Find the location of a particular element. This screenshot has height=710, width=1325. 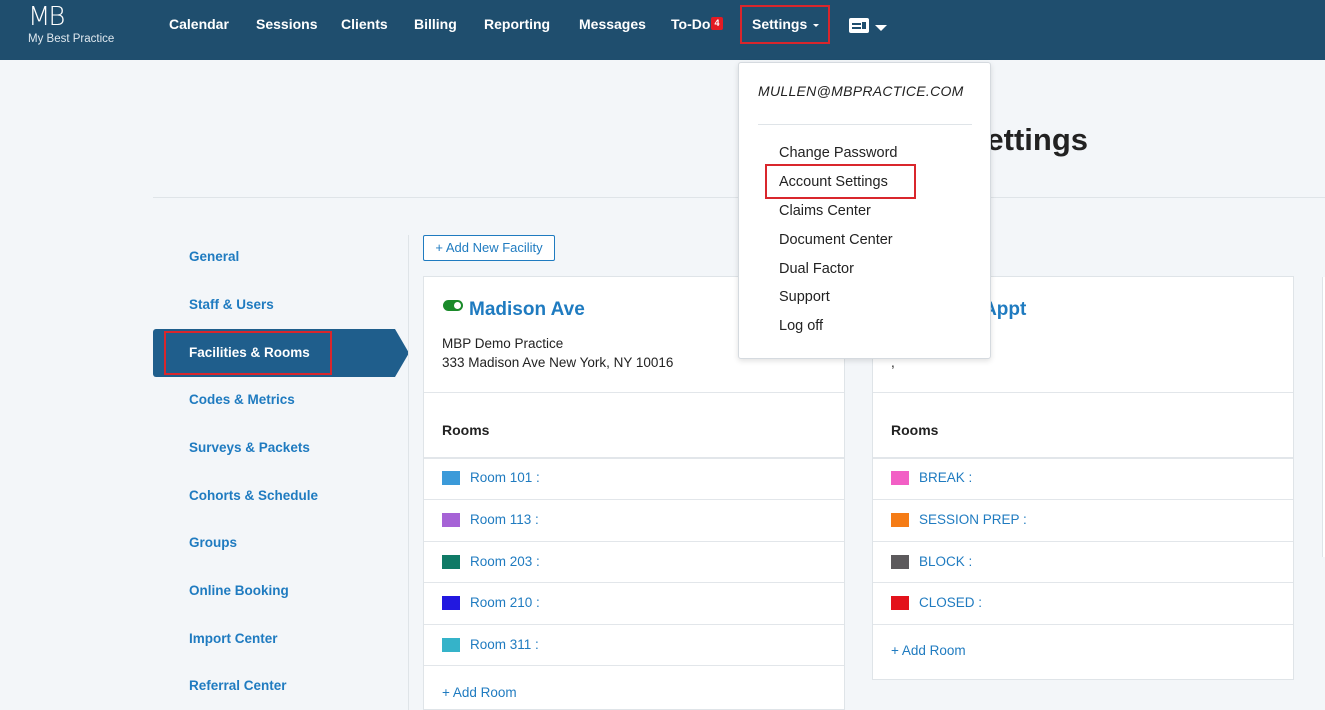

todo-count-badge: 4 is located at coordinates (717, 23).